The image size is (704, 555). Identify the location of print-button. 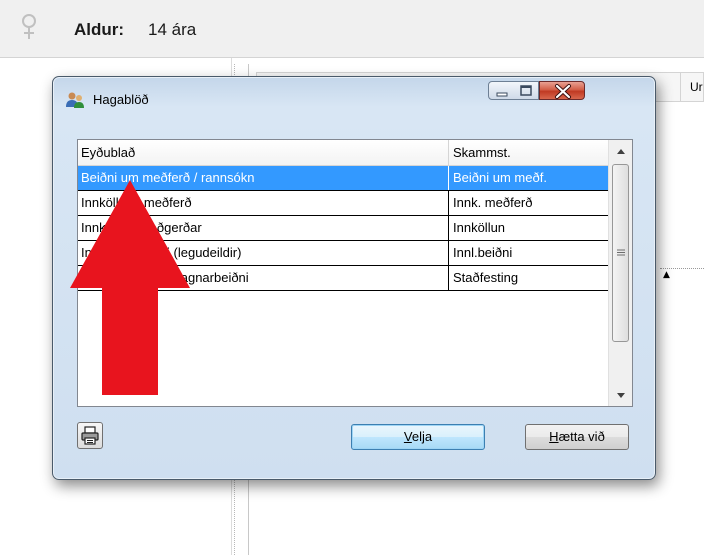
(90, 435).